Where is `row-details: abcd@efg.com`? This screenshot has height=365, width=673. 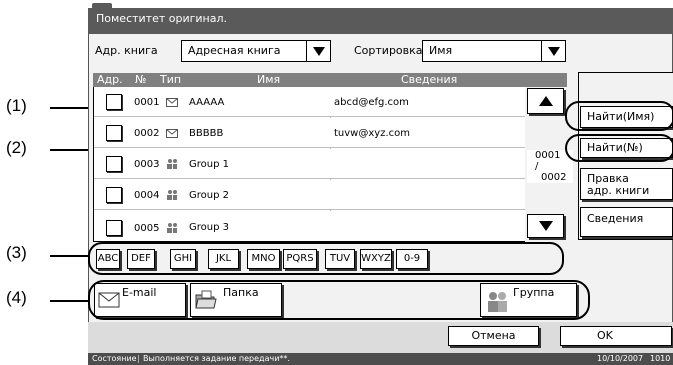 row-details: abcd@efg.com is located at coordinates (371, 102).